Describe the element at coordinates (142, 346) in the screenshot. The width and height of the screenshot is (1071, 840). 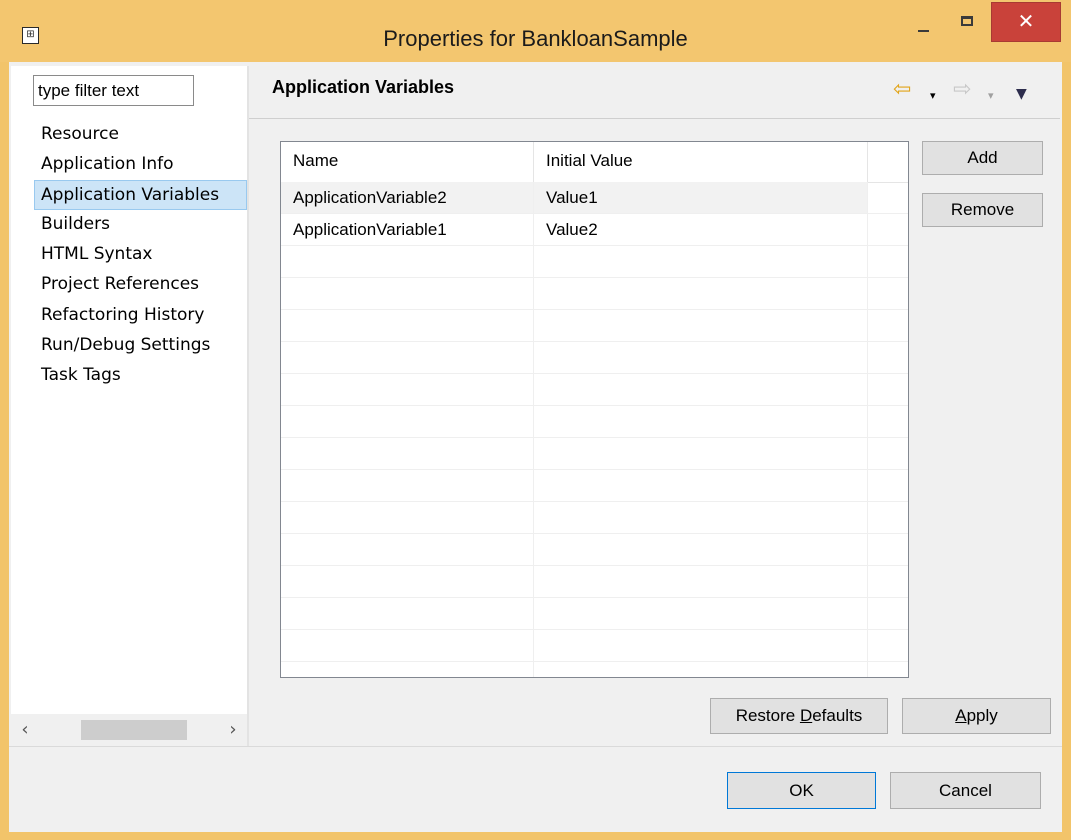
I see `nav-item-run-debug-settings: Run/Debug Settings` at that location.